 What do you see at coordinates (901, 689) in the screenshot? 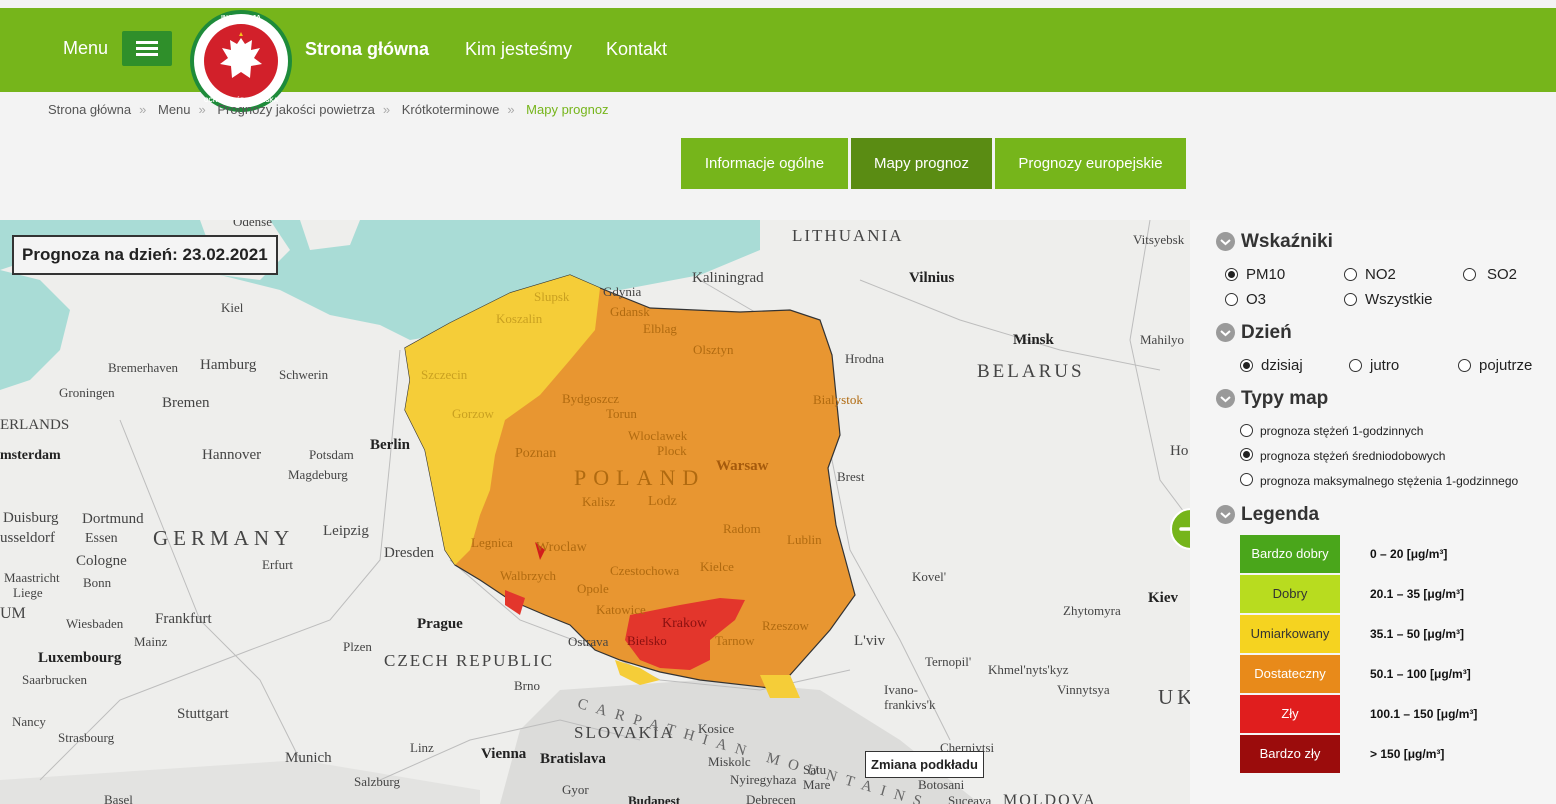
I see `map-label: Ivano-` at bounding box center [901, 689].